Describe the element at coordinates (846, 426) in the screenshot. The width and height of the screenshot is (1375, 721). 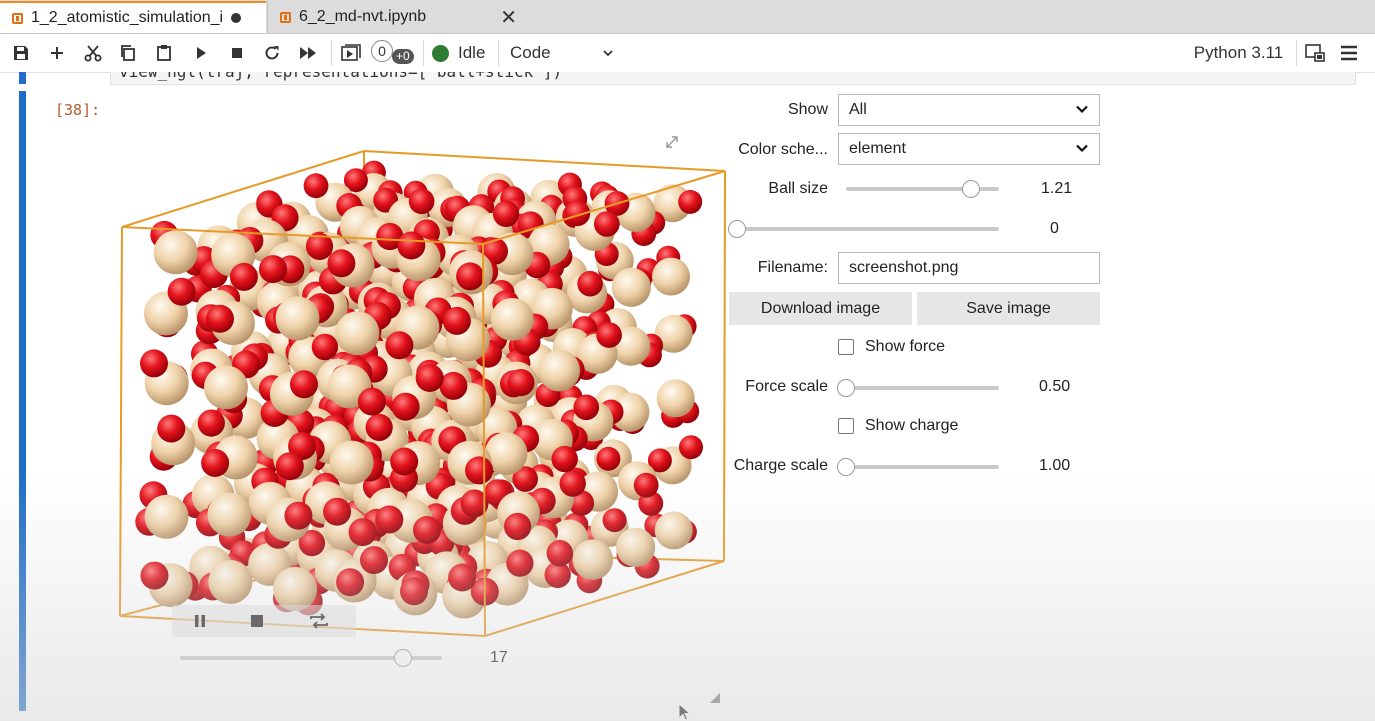
I see `show-charge-checkbox` at that location.